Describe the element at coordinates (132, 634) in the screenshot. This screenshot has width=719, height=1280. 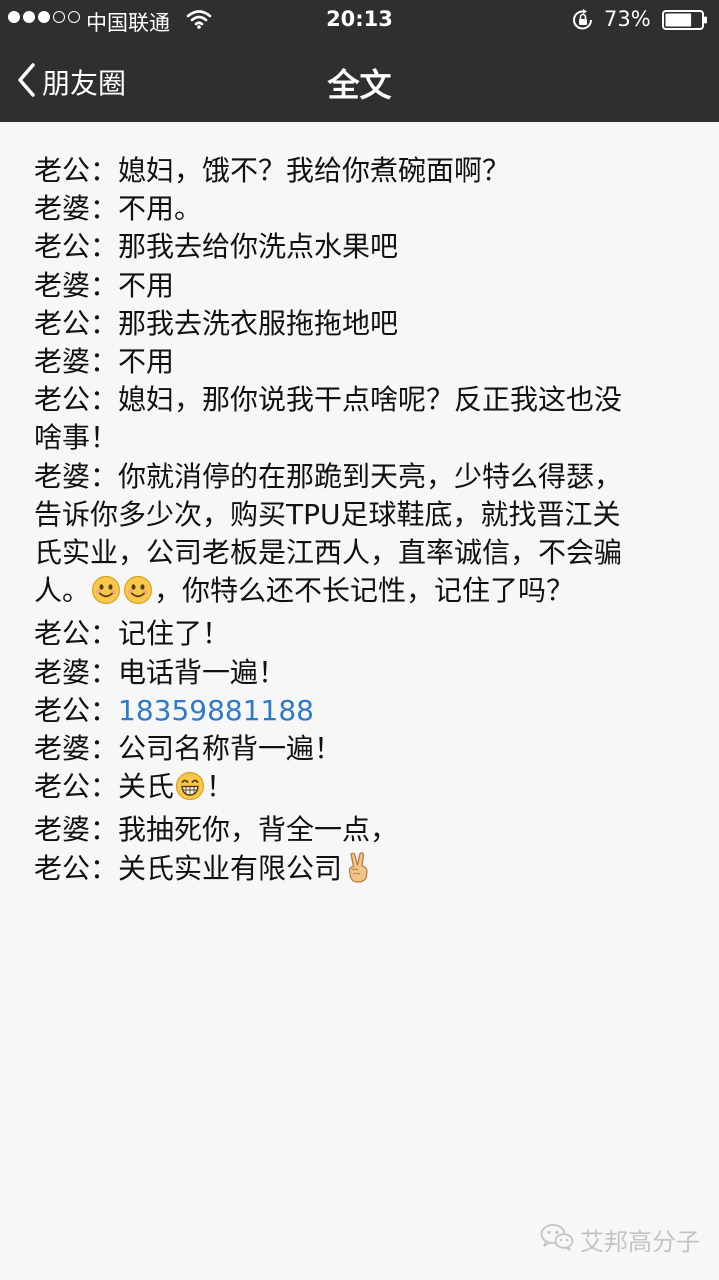
I see `text-line: 老公：记住了！` at that location.